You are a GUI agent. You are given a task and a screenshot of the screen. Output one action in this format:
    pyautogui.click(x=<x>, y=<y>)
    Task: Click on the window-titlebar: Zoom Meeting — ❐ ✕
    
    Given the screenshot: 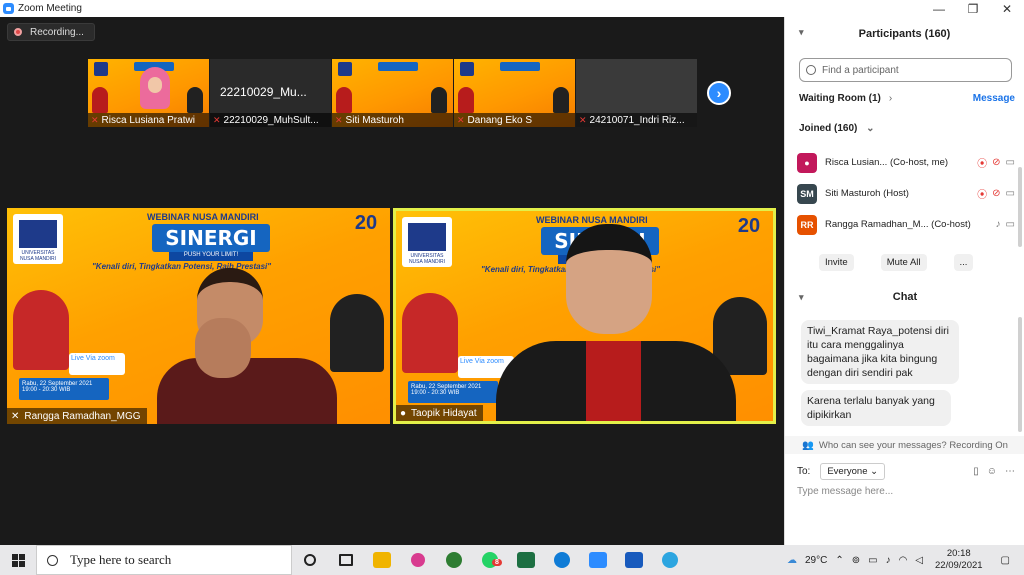 What is the action you would take?
    pyautogui.click(x=512, y=8)
    